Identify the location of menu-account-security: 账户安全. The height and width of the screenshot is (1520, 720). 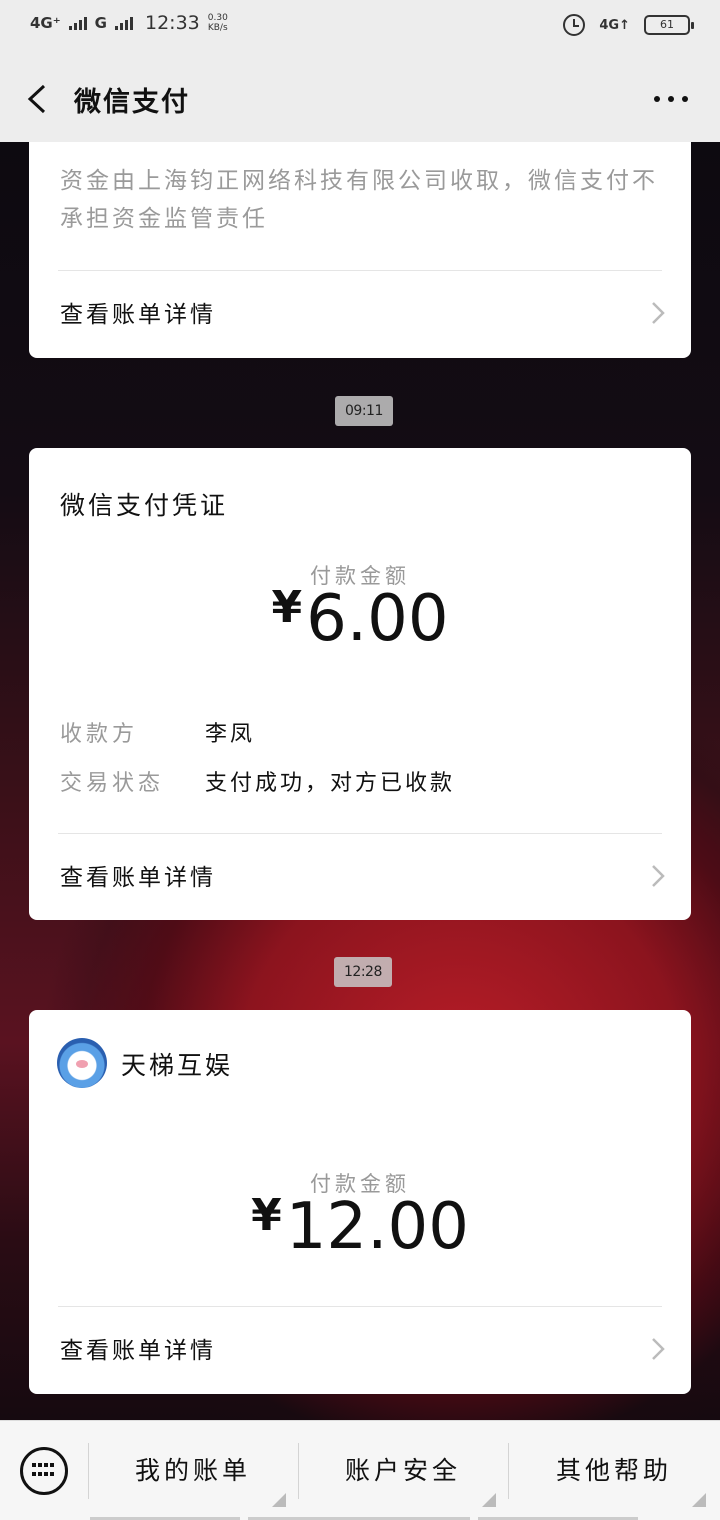
(403, 1471).